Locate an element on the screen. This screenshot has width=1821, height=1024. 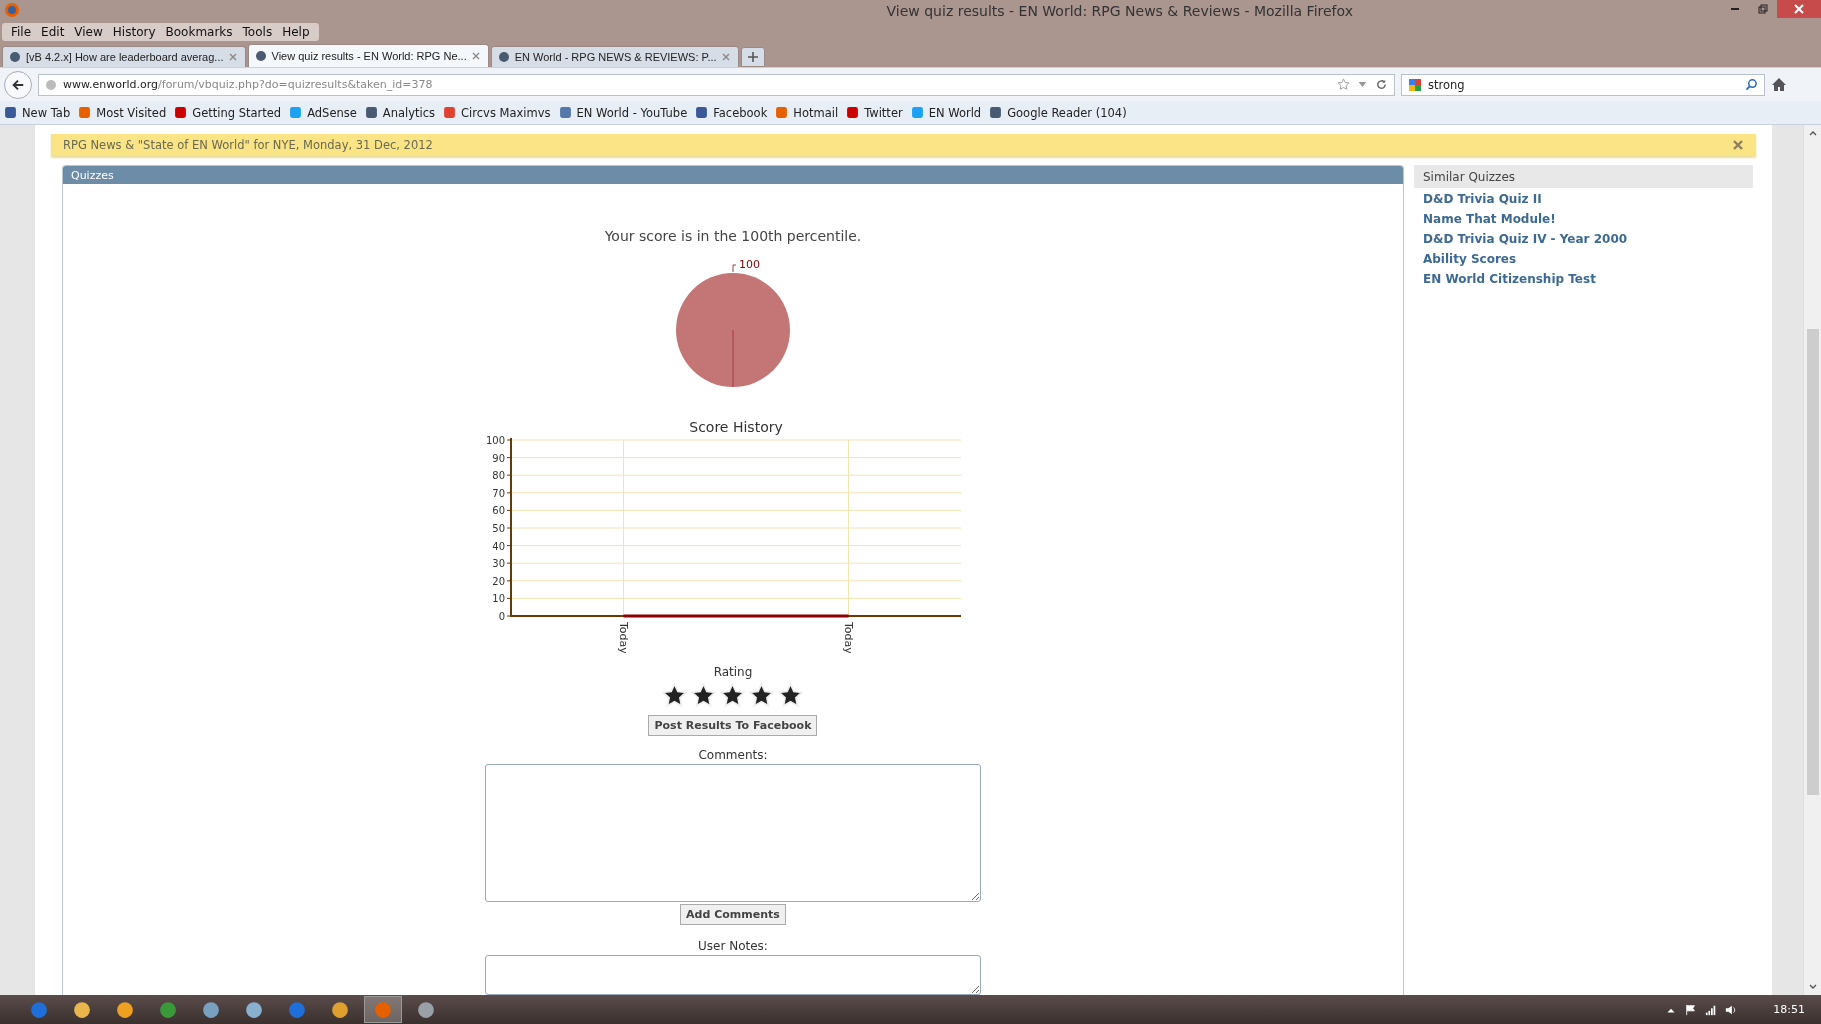
bookmark-item: Most Visited is located at coordinates (122, 112).